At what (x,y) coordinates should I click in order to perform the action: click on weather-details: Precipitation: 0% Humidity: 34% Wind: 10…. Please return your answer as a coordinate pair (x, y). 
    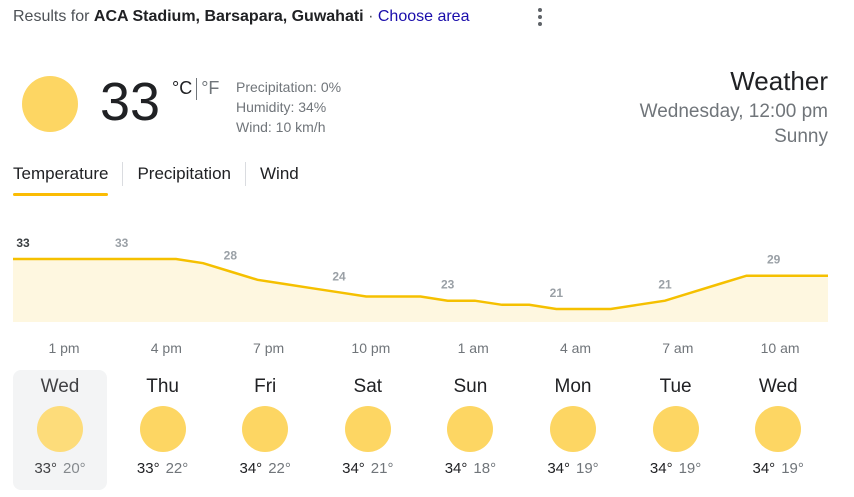
    Looking at the image, I should click on (288, 107).